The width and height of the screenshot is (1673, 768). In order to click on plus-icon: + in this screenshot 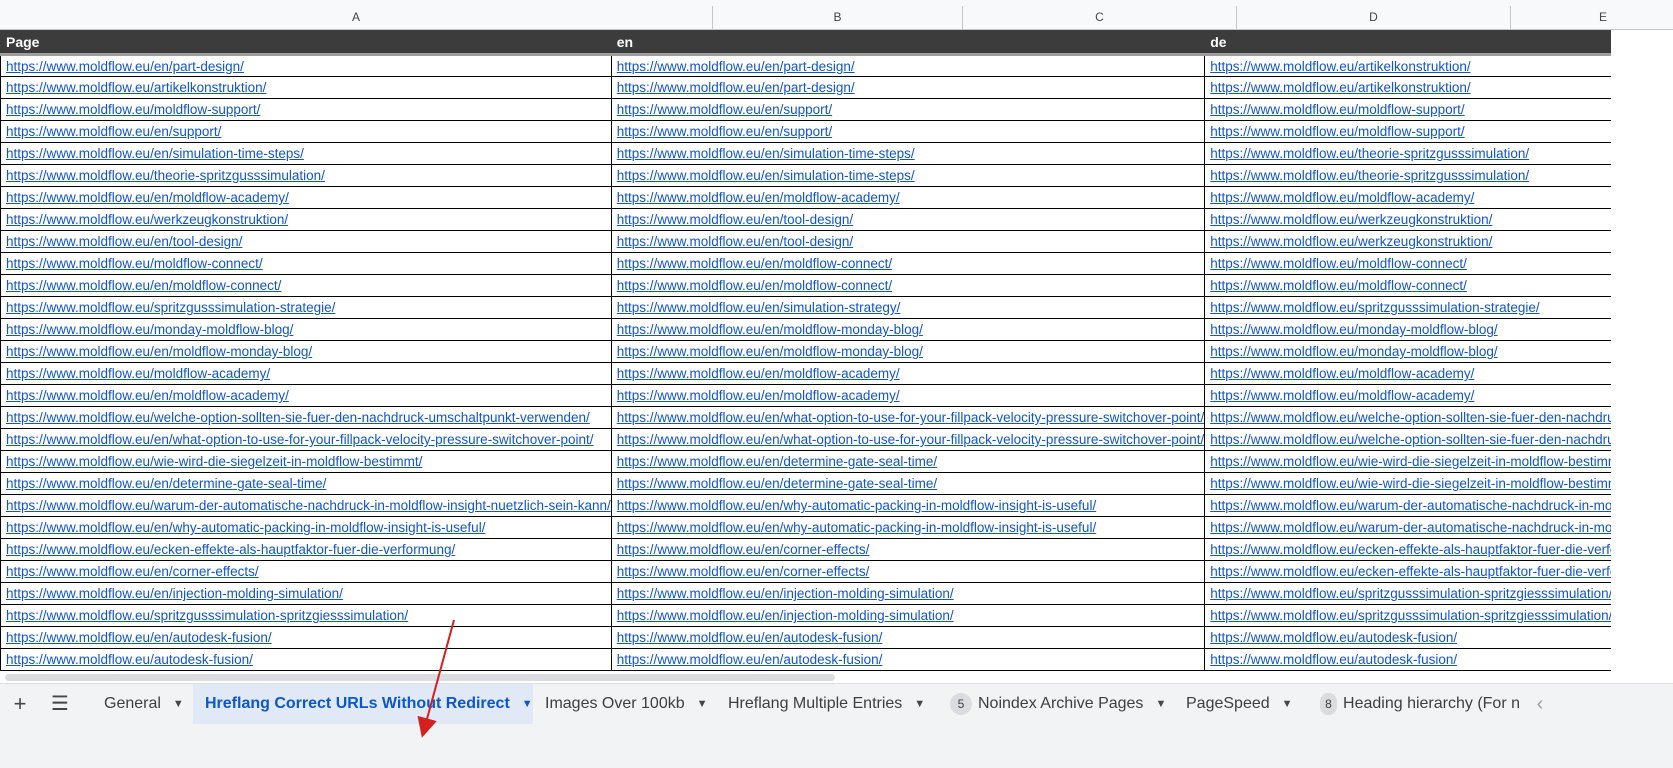, I will do `click(20, 704)`.